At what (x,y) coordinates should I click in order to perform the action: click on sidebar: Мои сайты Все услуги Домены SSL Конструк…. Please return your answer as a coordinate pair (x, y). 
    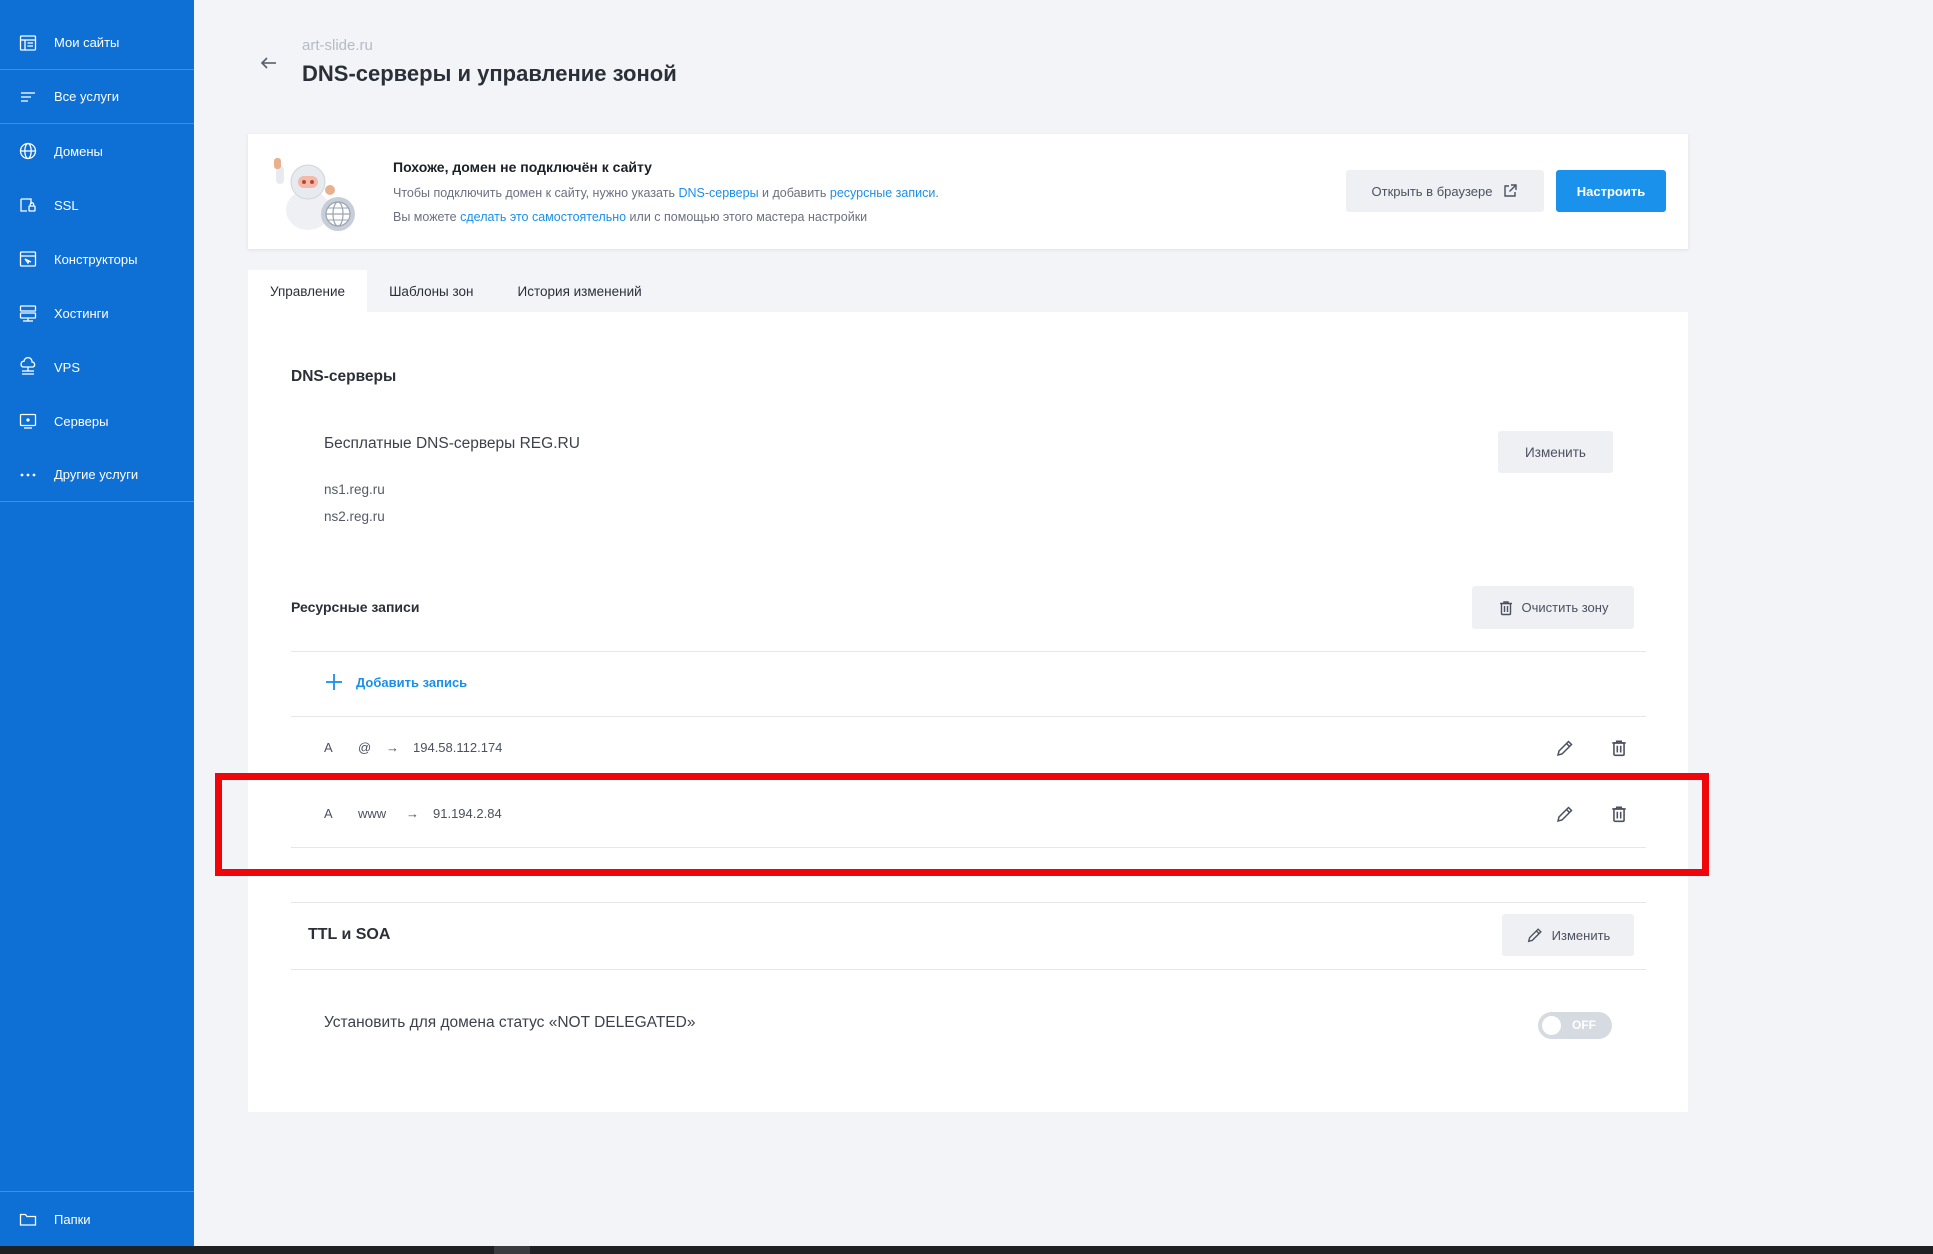
    Looking at the image, I should click on (97, 623).